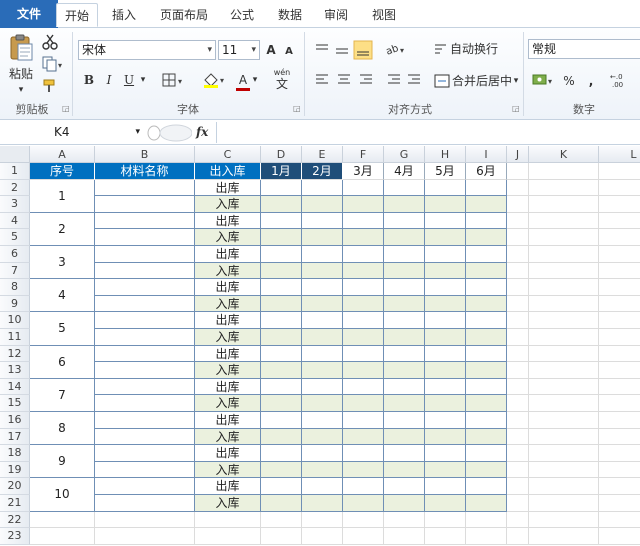  What do you see at coordinates (281, 171) in the screenshot?
I see `table-header-cell: 1月` at bounding box center [281, 171].